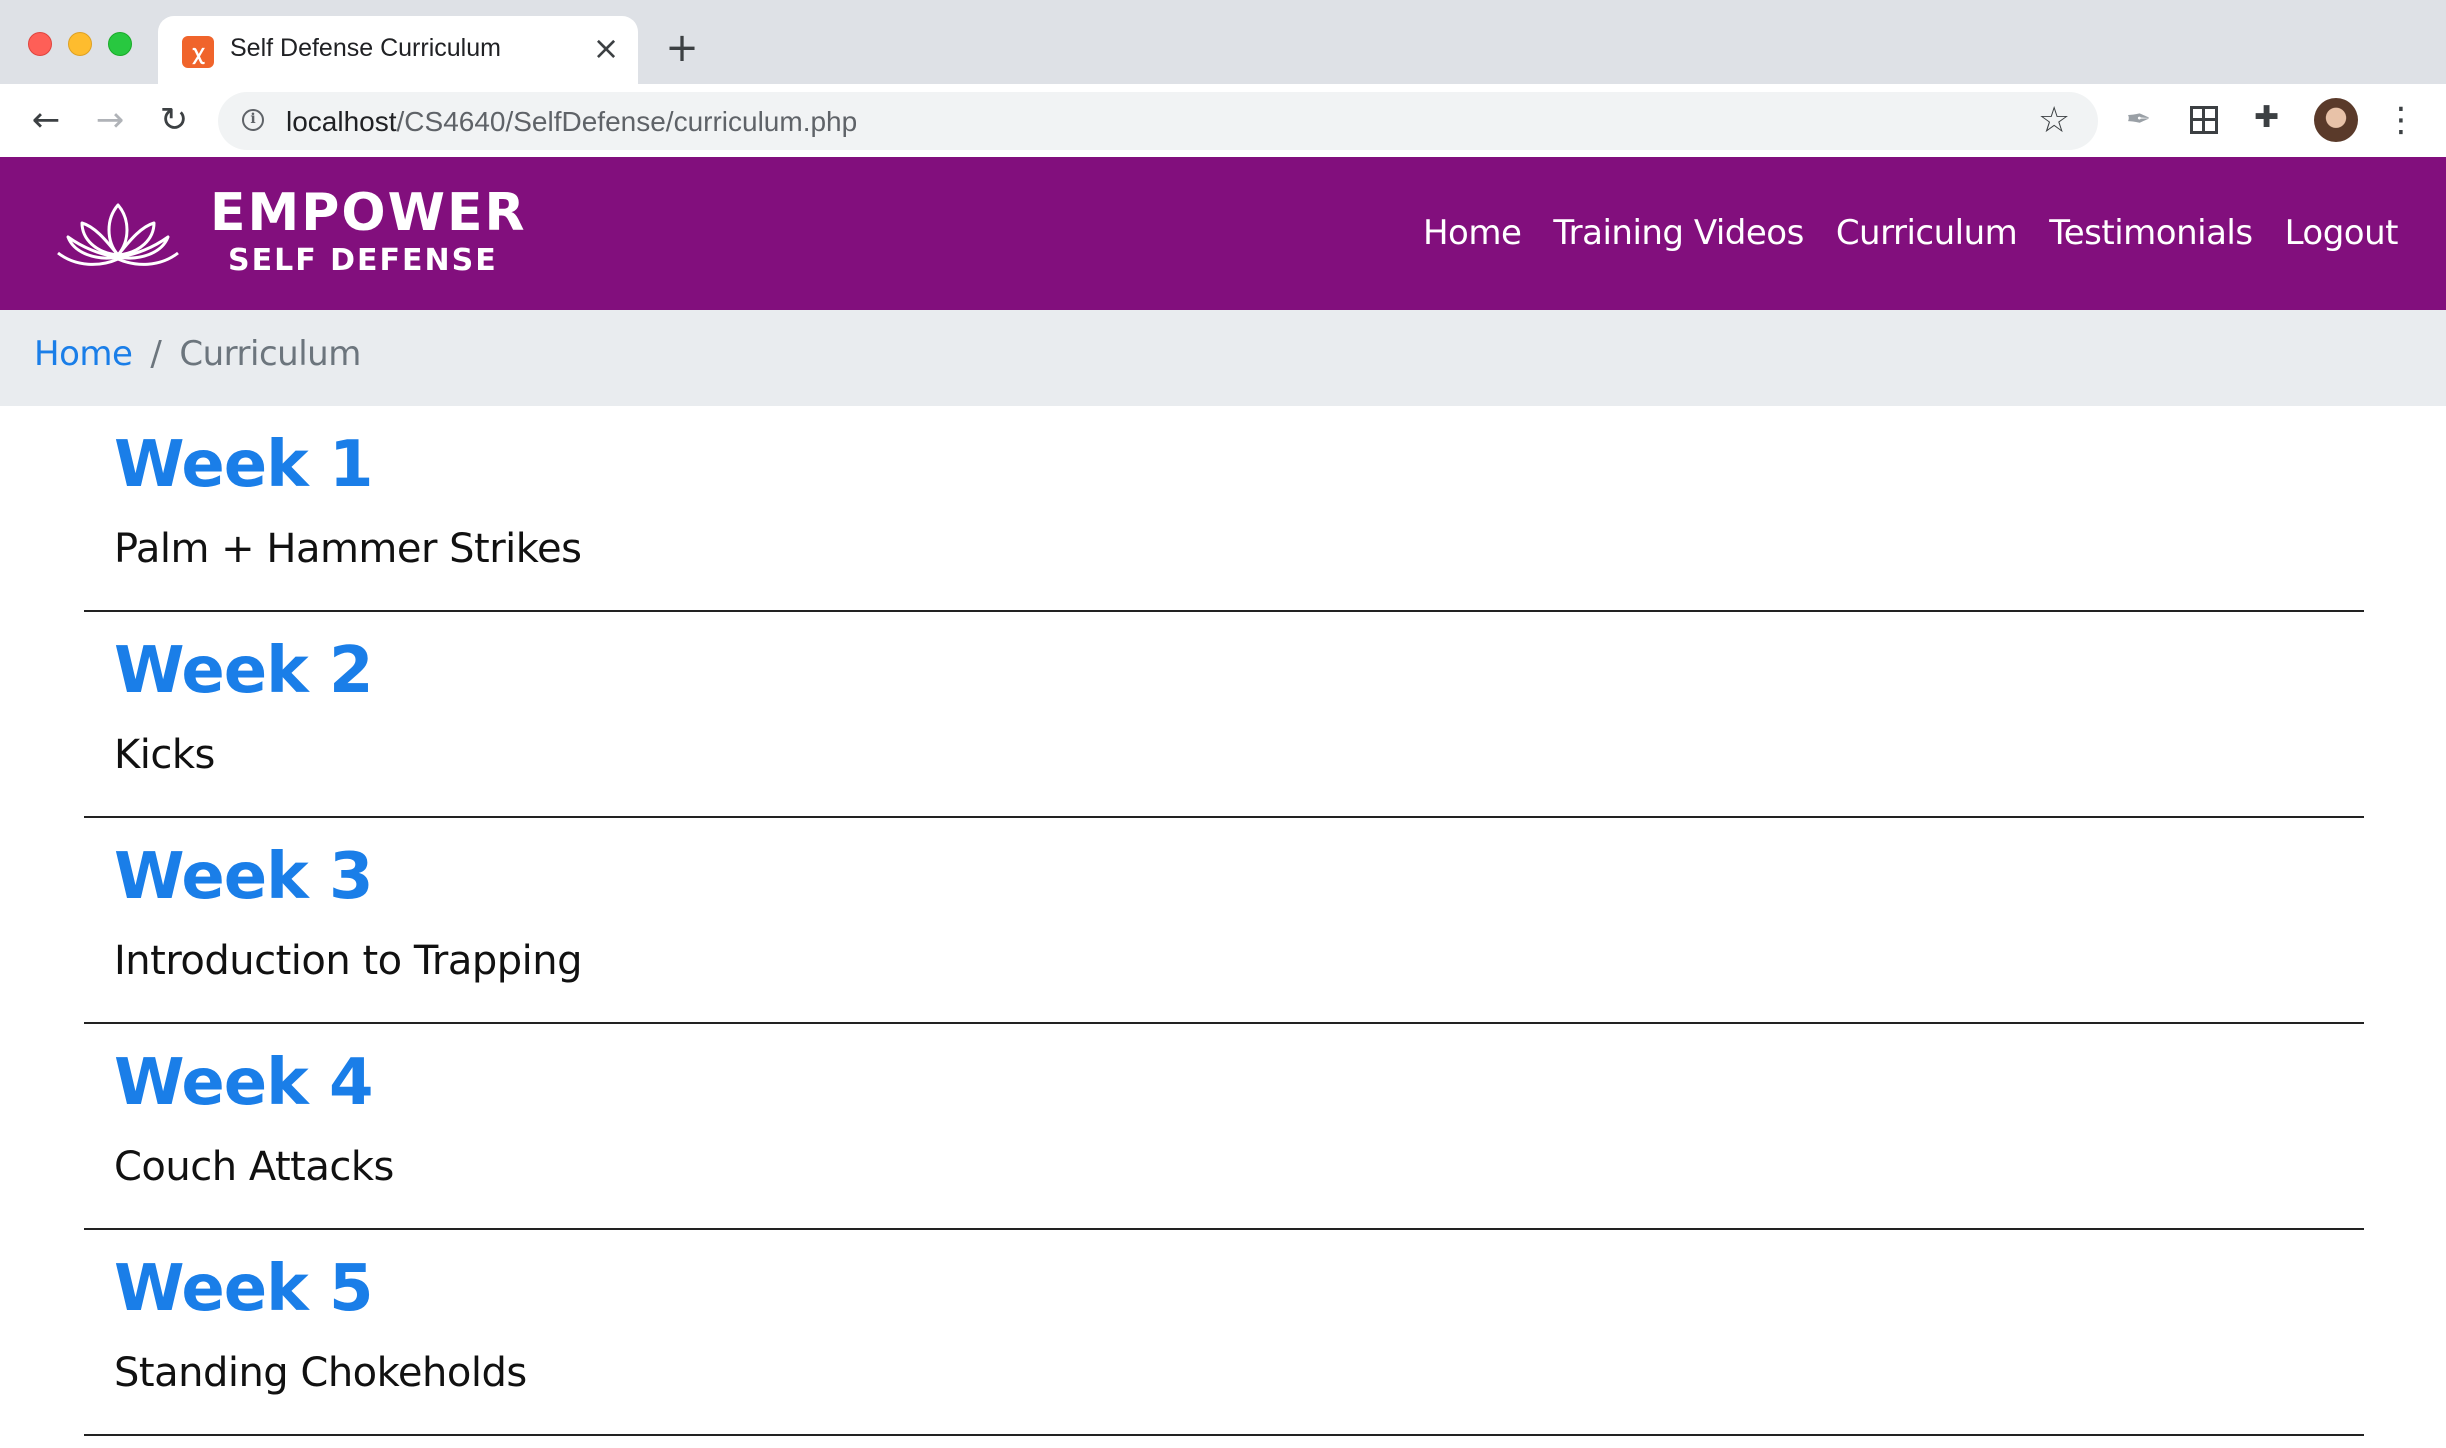 The height and width of the screenshot is (1448, 2446). Describe the element at coordinates (1678, 233) in the screenshot. I see `nav-link-training-videos: Training Videos` at that location.